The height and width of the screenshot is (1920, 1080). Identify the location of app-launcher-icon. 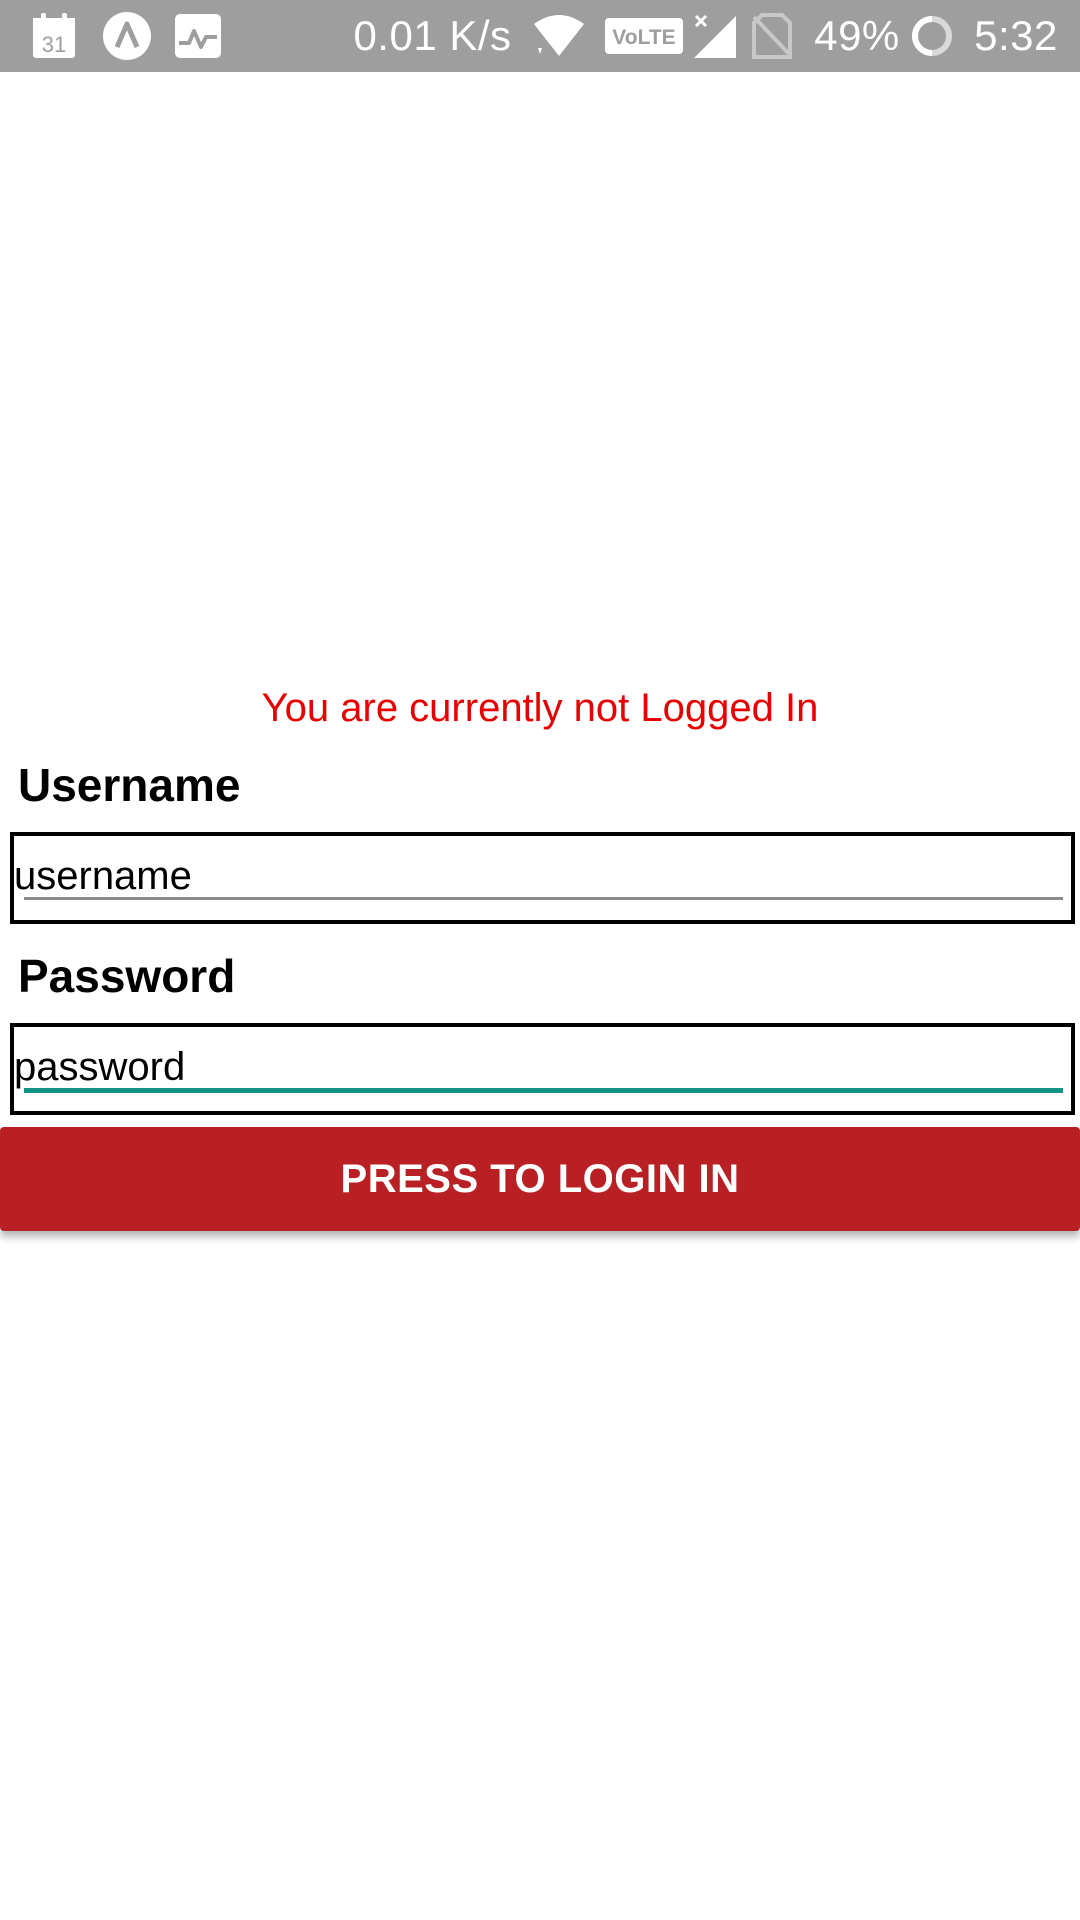
(127, 36).